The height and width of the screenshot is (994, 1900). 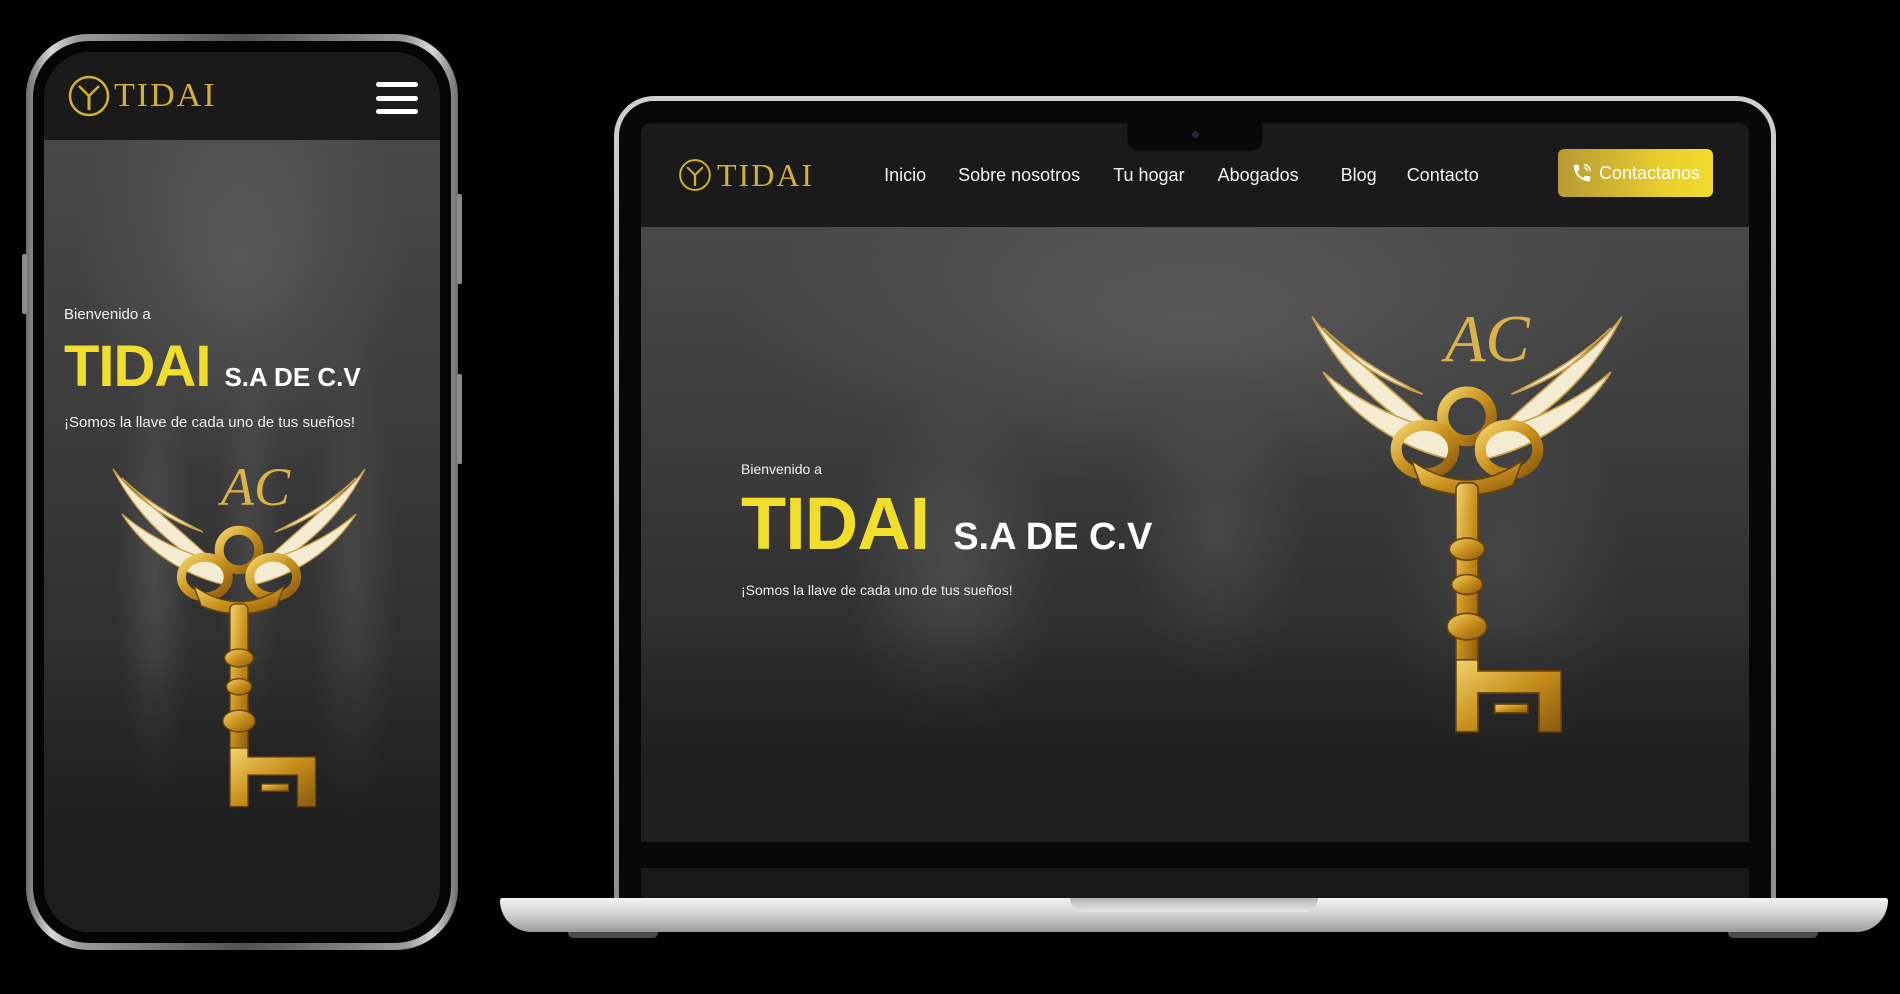 What do you see at coordinates (242, 96) in the screenshot?
I see `mobile-header: TIDAI` at bounding box center [242, 96].